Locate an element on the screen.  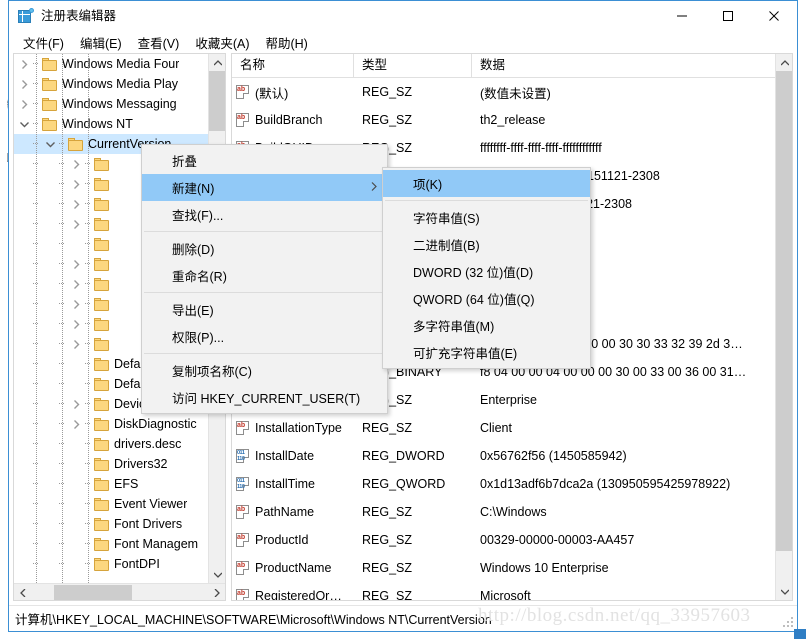
tree-item: Windows Messaging is located at coordinates (111, 104).